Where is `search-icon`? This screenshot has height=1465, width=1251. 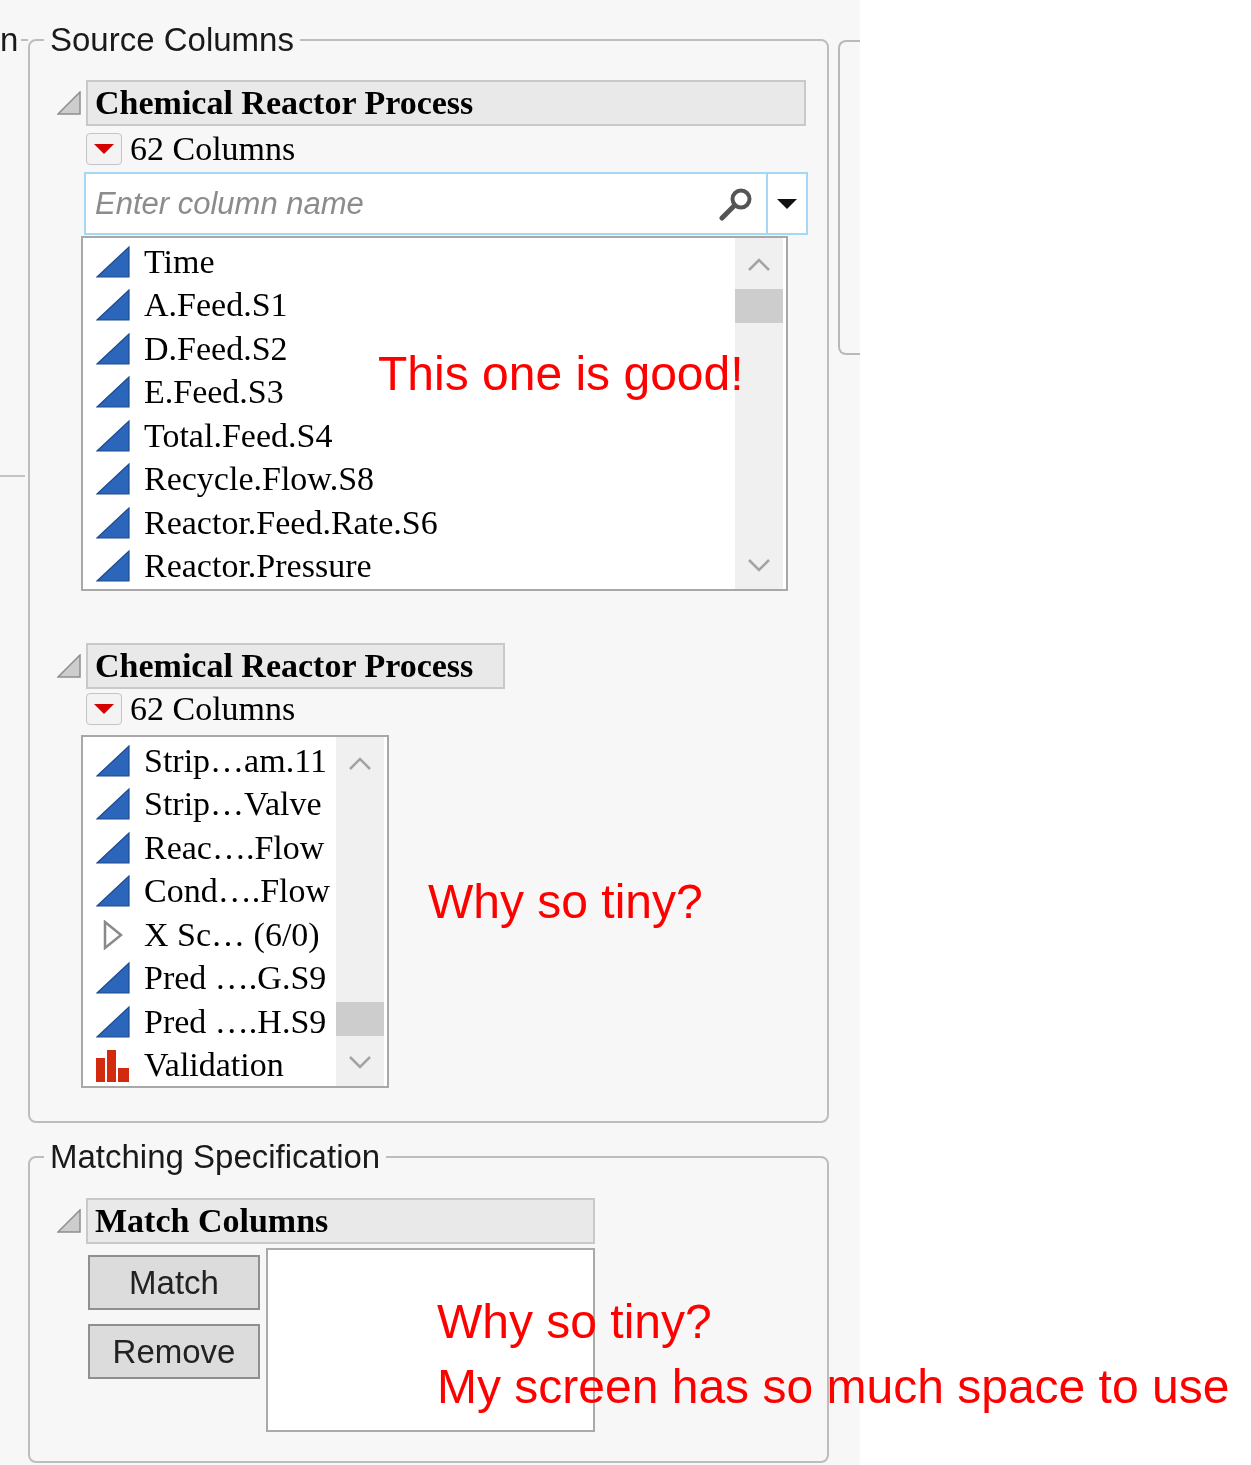
search-icon is located at coordinates (736, 203).